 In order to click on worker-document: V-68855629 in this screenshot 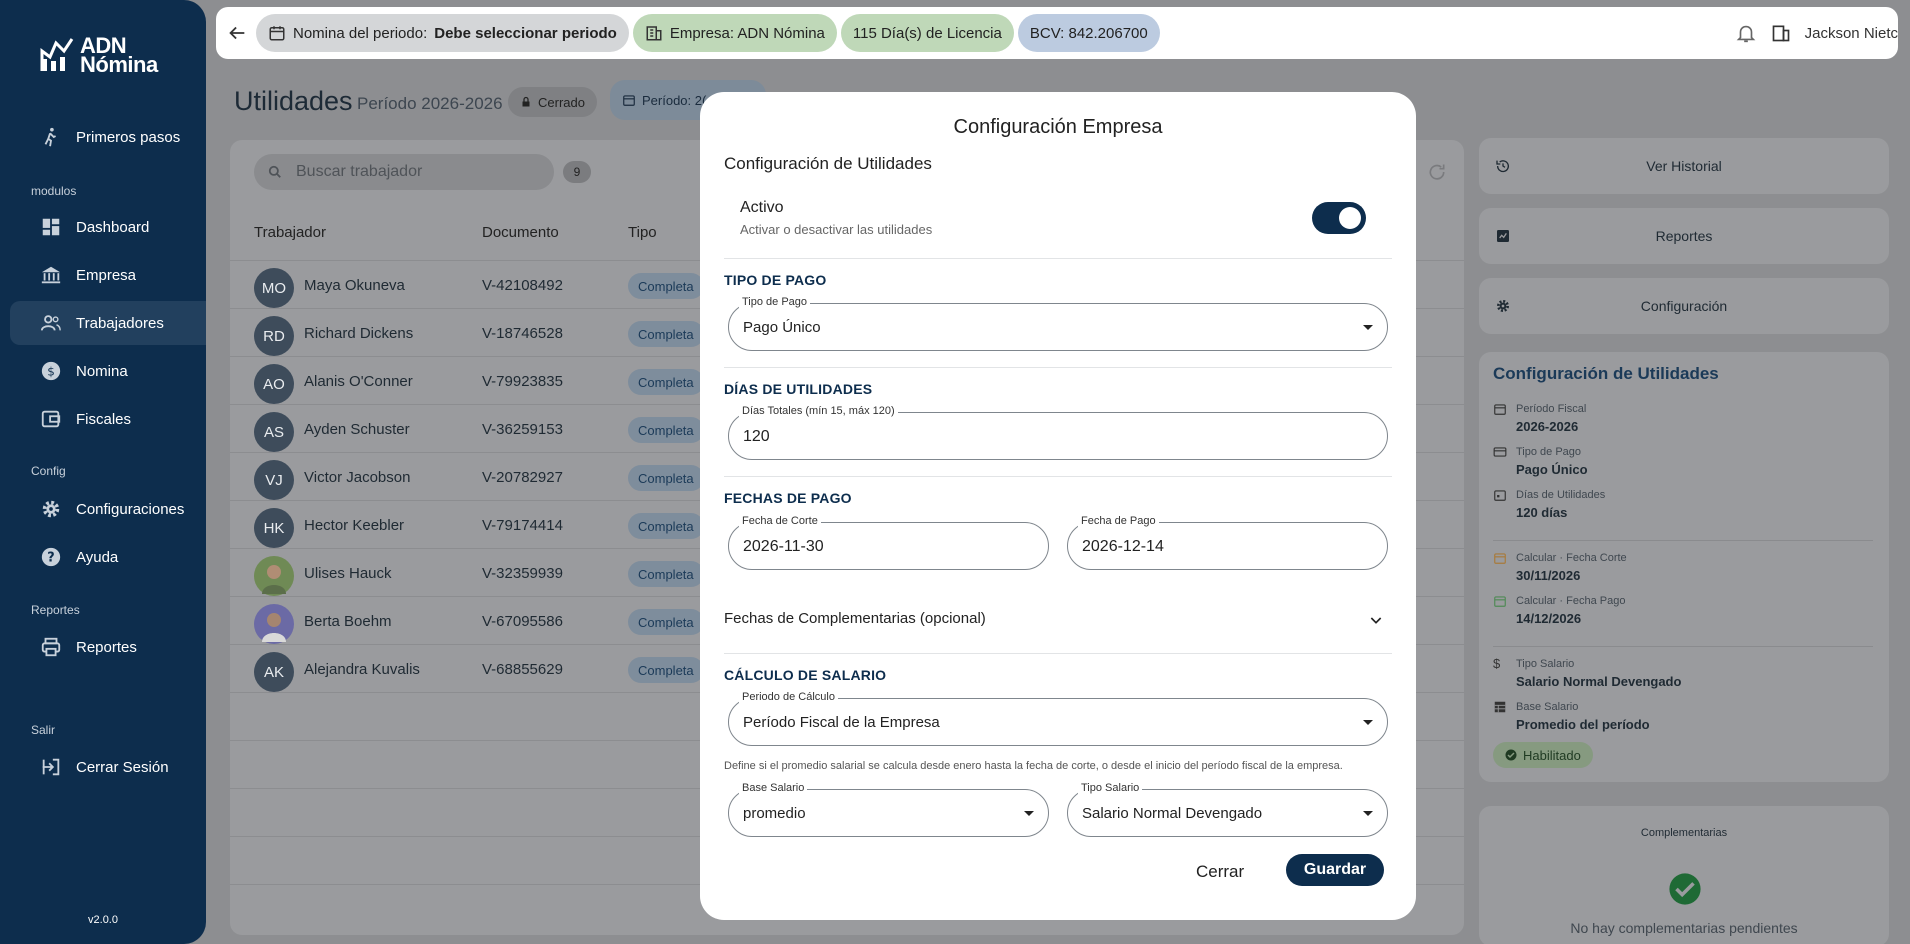, I will do `click(522, 669)`.